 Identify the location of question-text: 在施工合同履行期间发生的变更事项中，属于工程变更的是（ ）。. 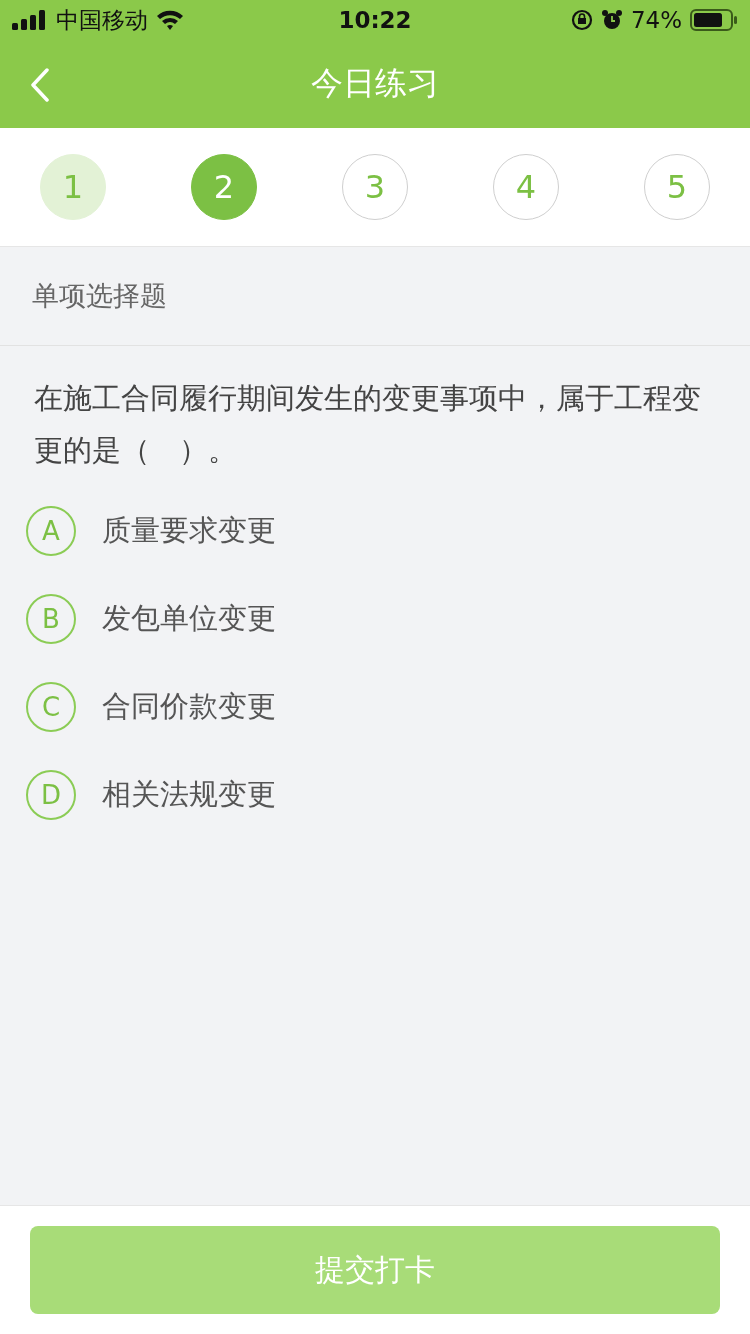
(368, 424).